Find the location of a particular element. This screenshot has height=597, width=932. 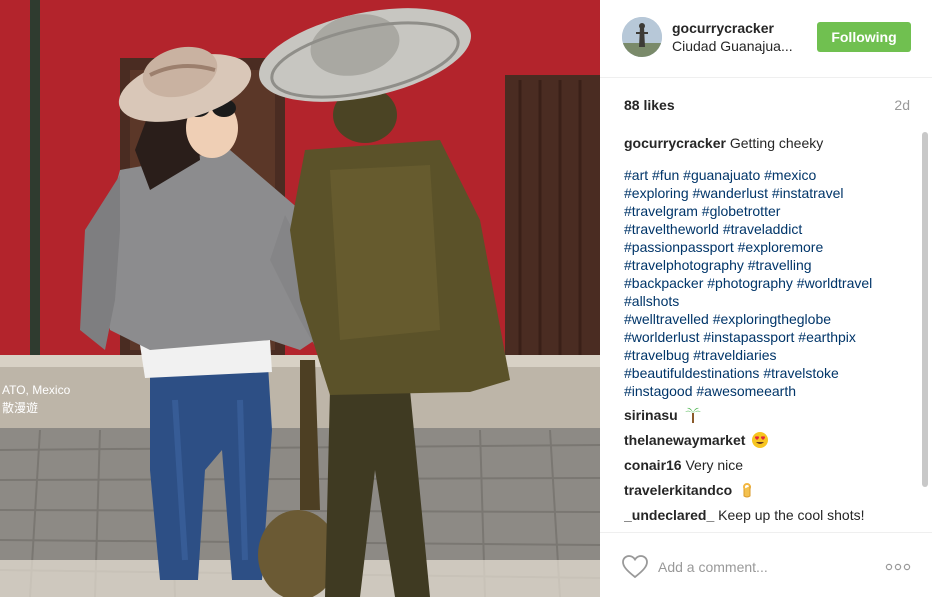

comment-username: _undeclared_ is located at coordinates (669, 515).